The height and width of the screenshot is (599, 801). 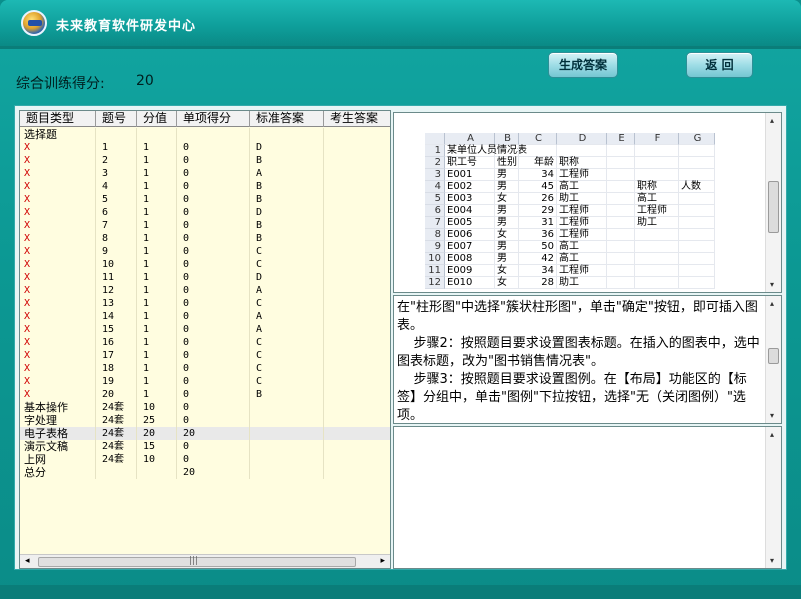 I want to click on table-cell: 基本操作, so click(x=58, y=407).